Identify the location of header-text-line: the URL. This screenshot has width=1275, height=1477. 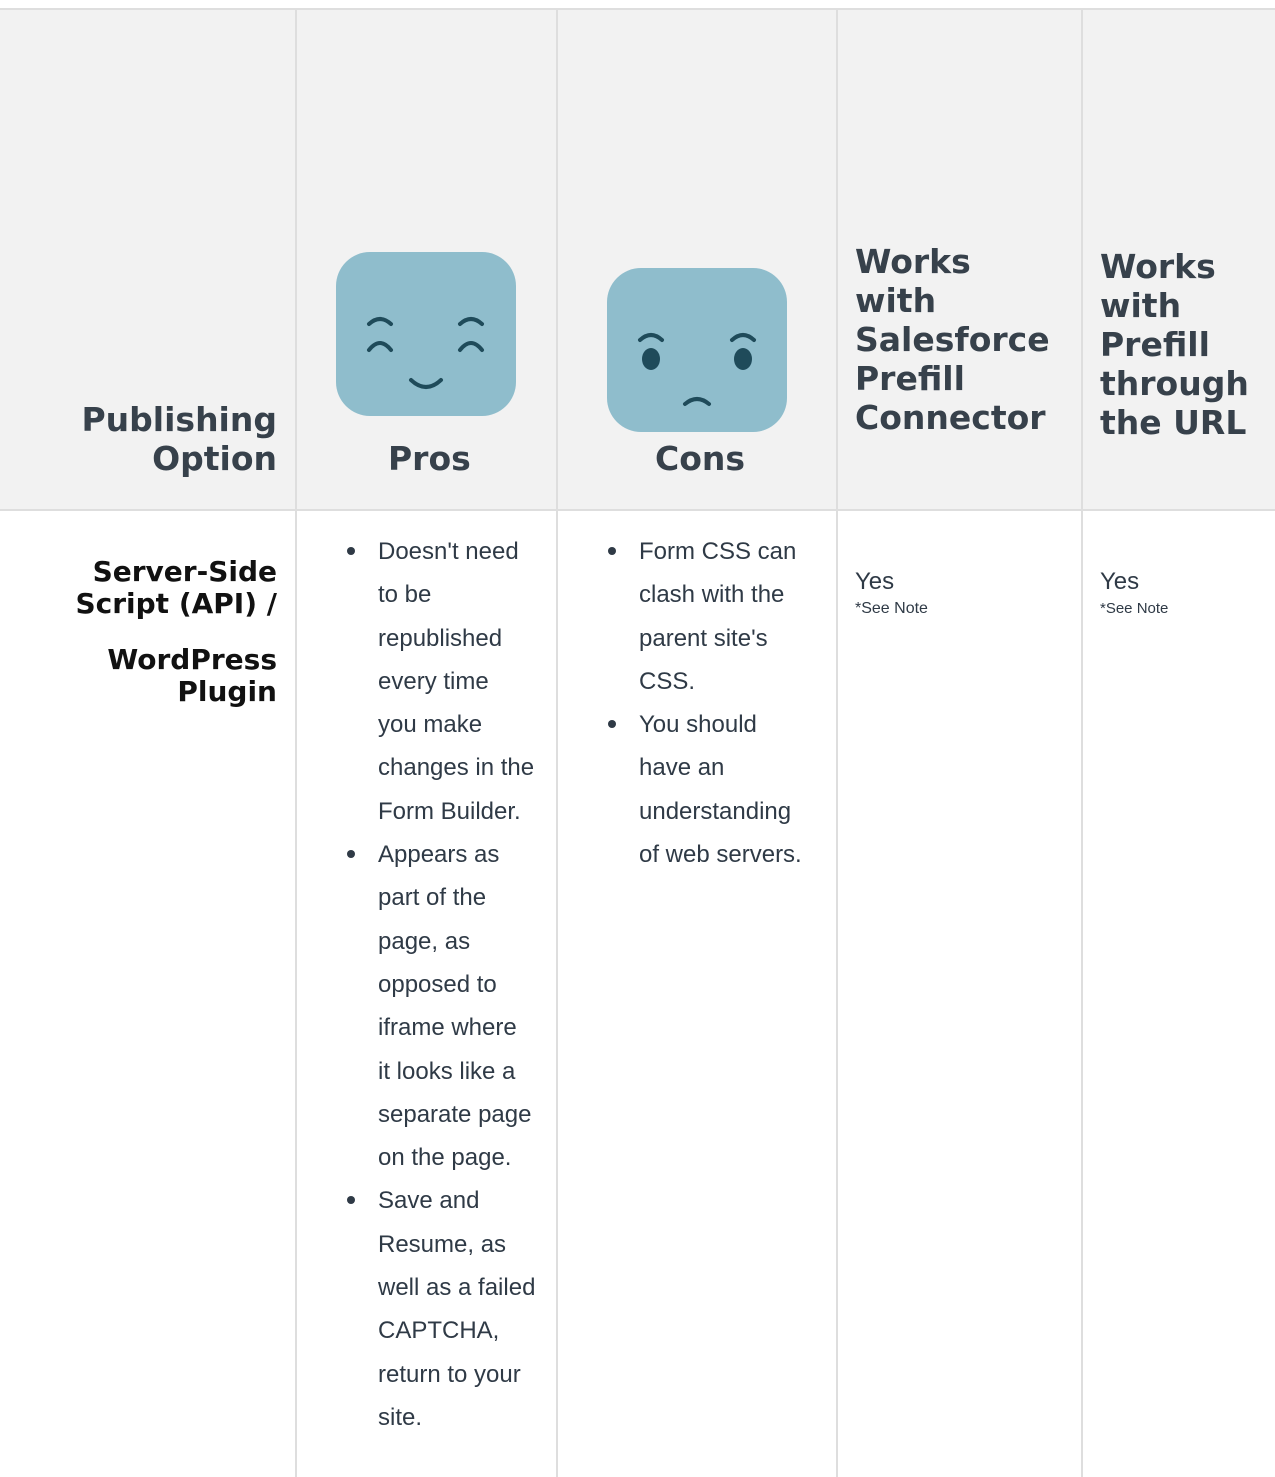
(1173, 422).